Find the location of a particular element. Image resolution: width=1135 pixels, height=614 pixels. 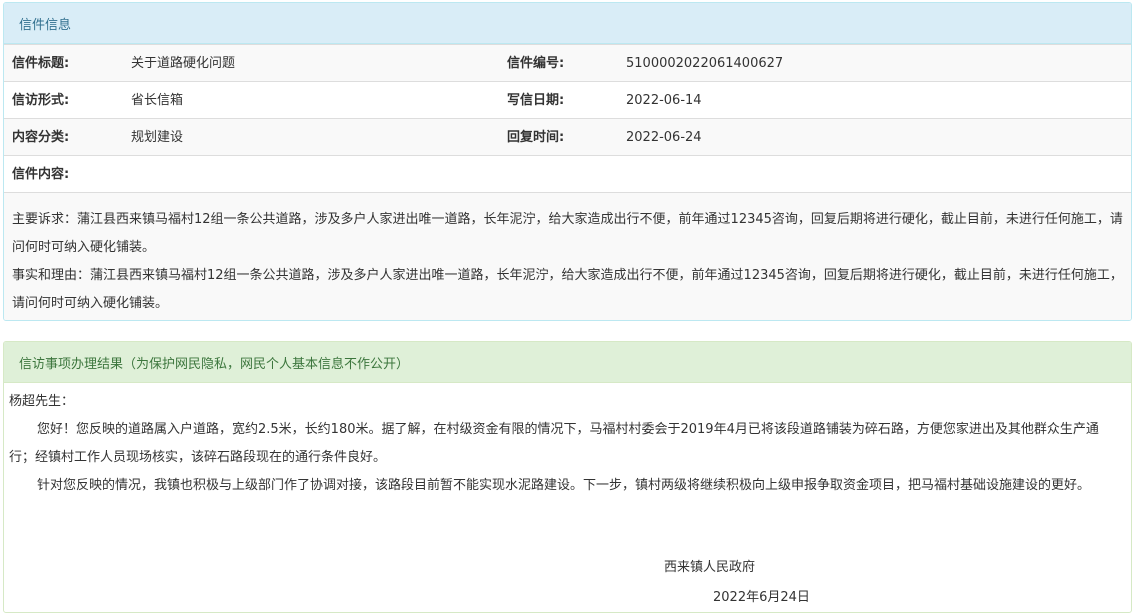

title-row: 信件标题: 关于道路硬化问题 信件编号: 5100002022061400627 is located at coordinates (567, 63).